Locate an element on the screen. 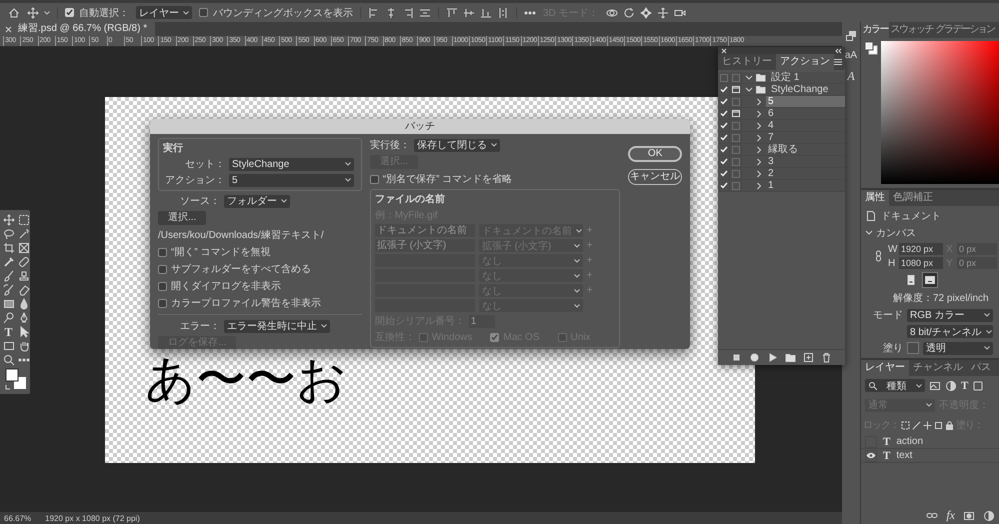 Image resolution: width=999 pixels, height=524 pixels. artboard-icon is located at coordinates (938, 425).